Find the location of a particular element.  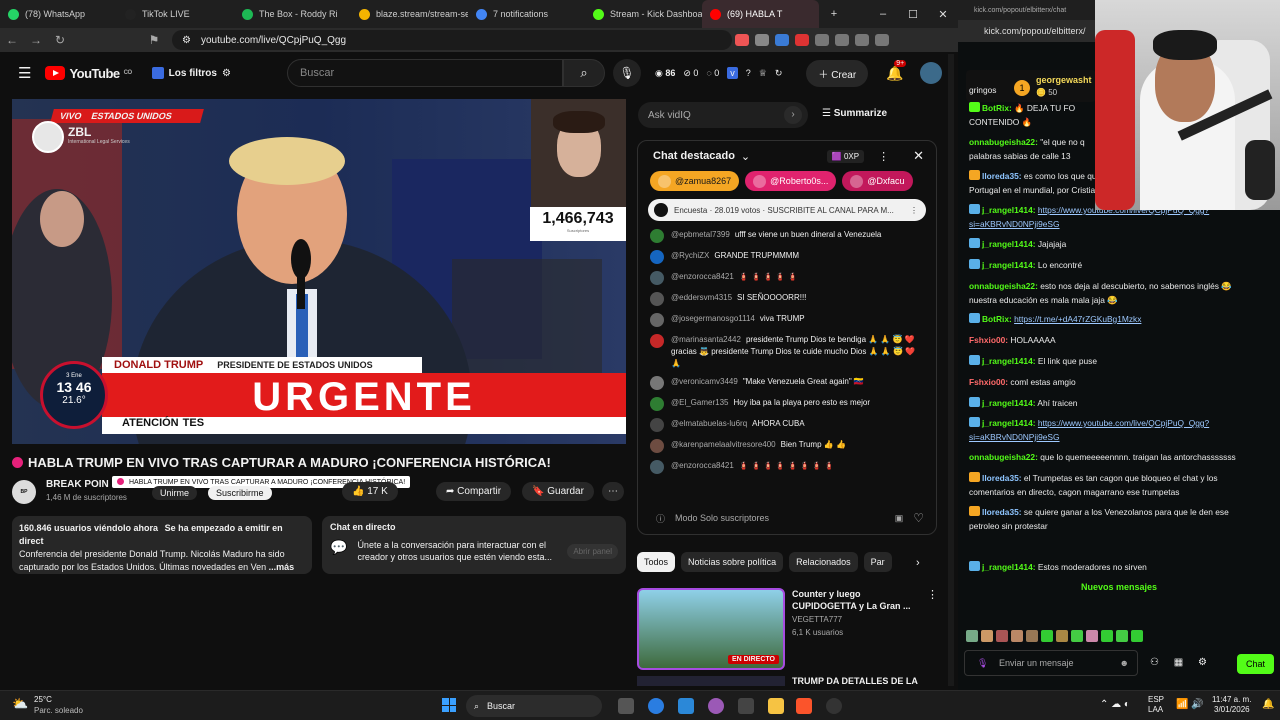

more-link: ...más is located at coordinates (282, 567).